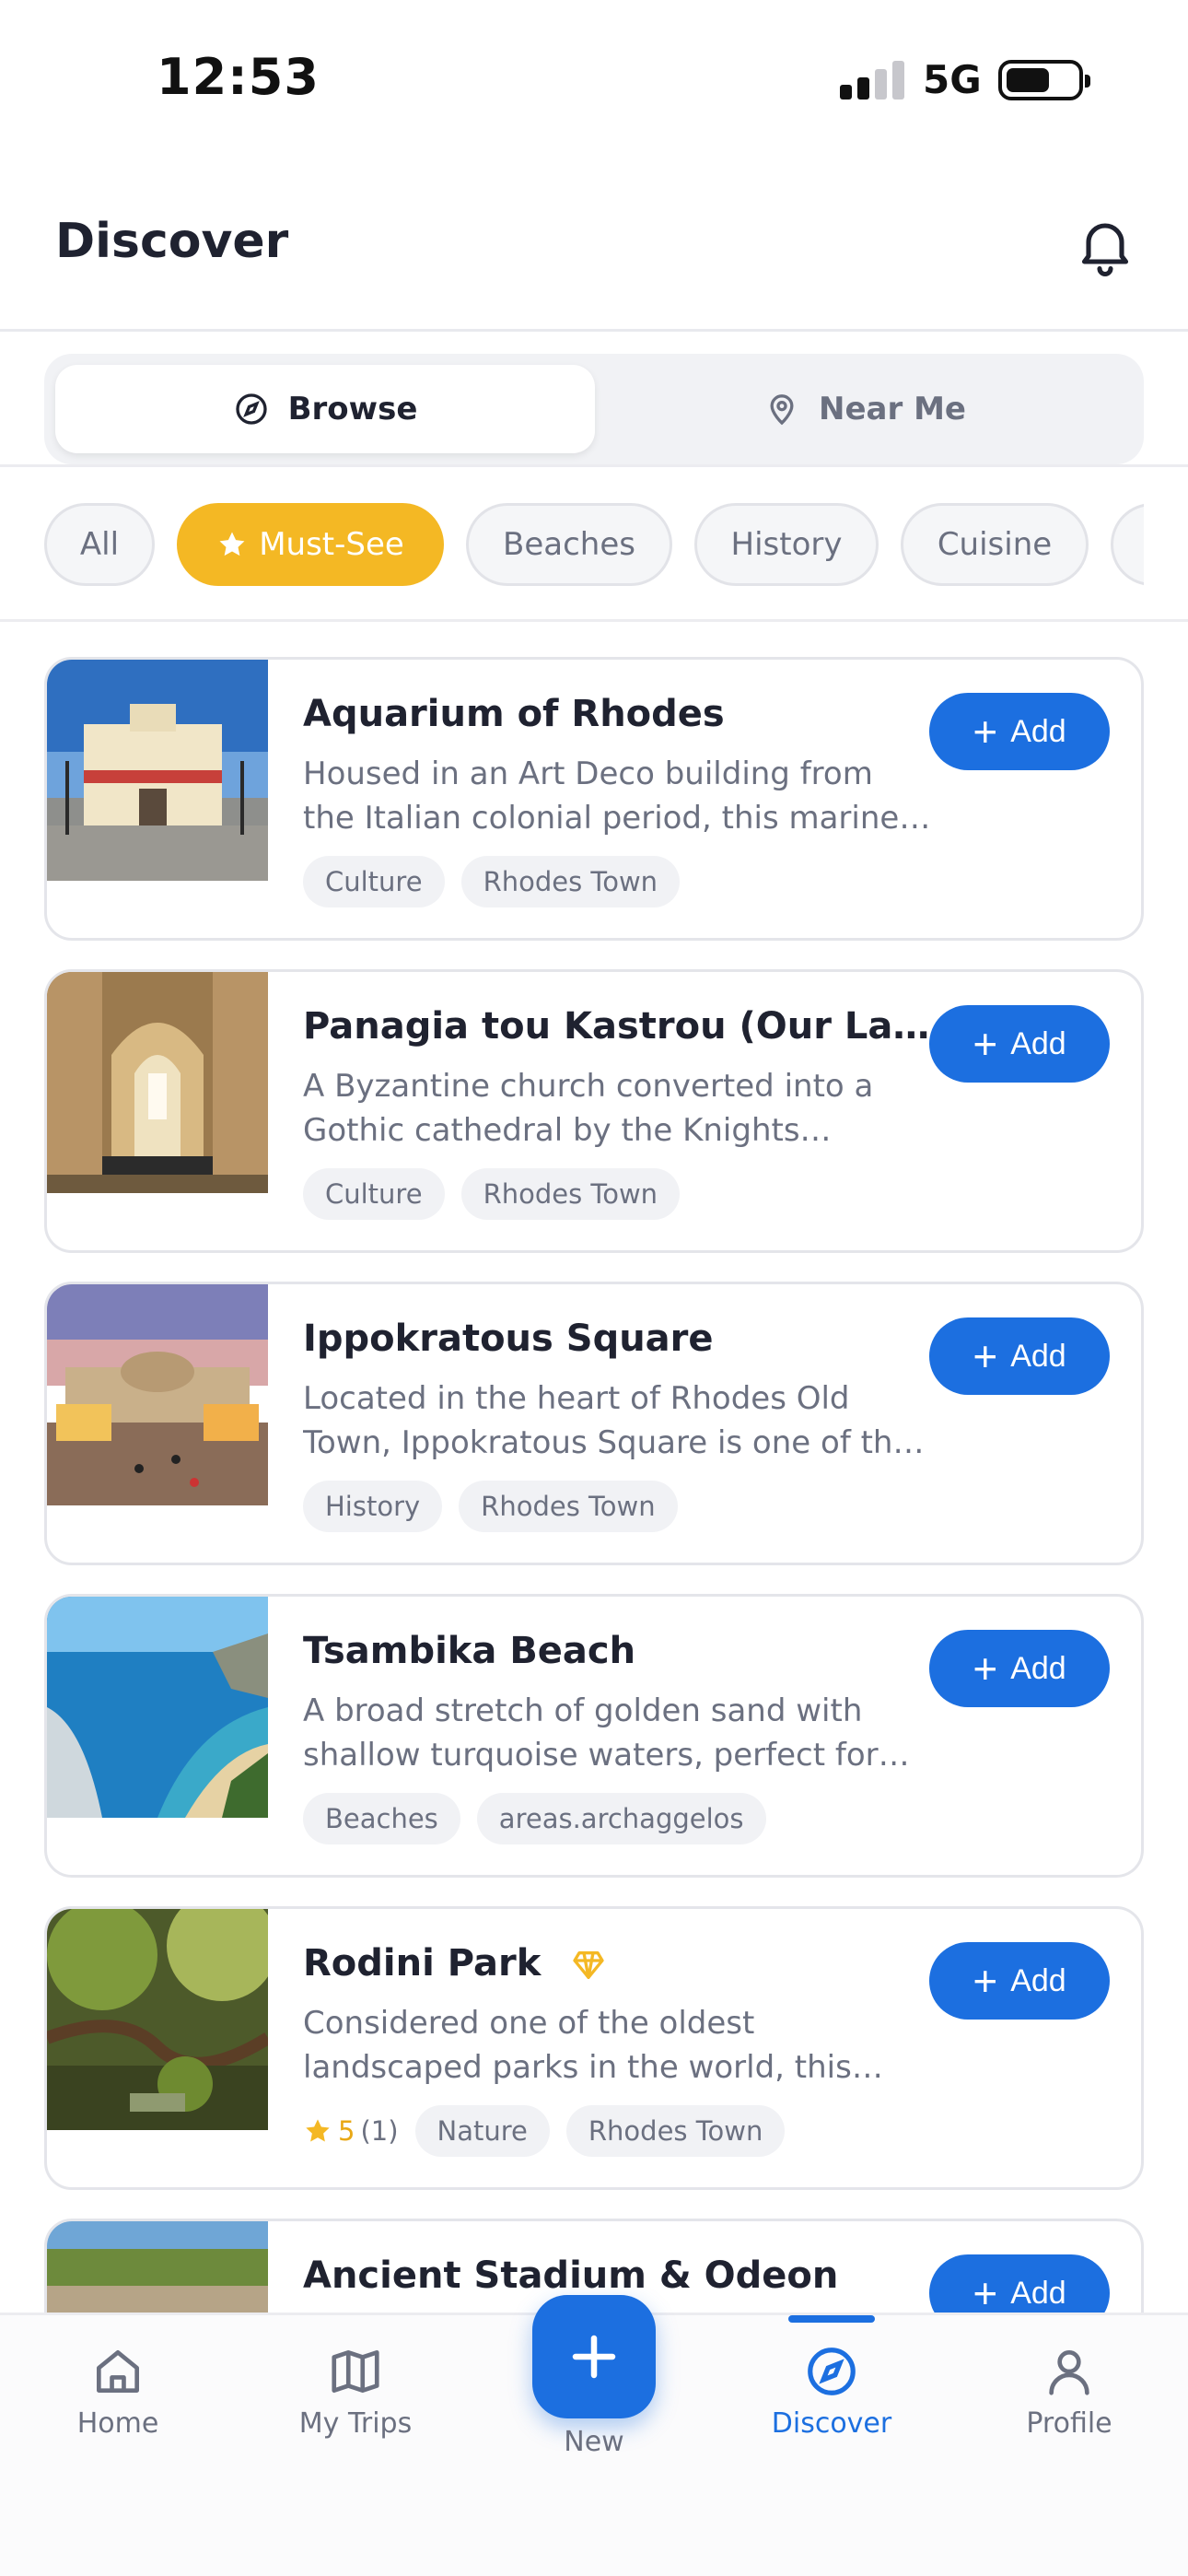  What do you see at coordinates (172, 241) in the screenshot?
I see `page-title: Discover` at bounding box center [172, 241].